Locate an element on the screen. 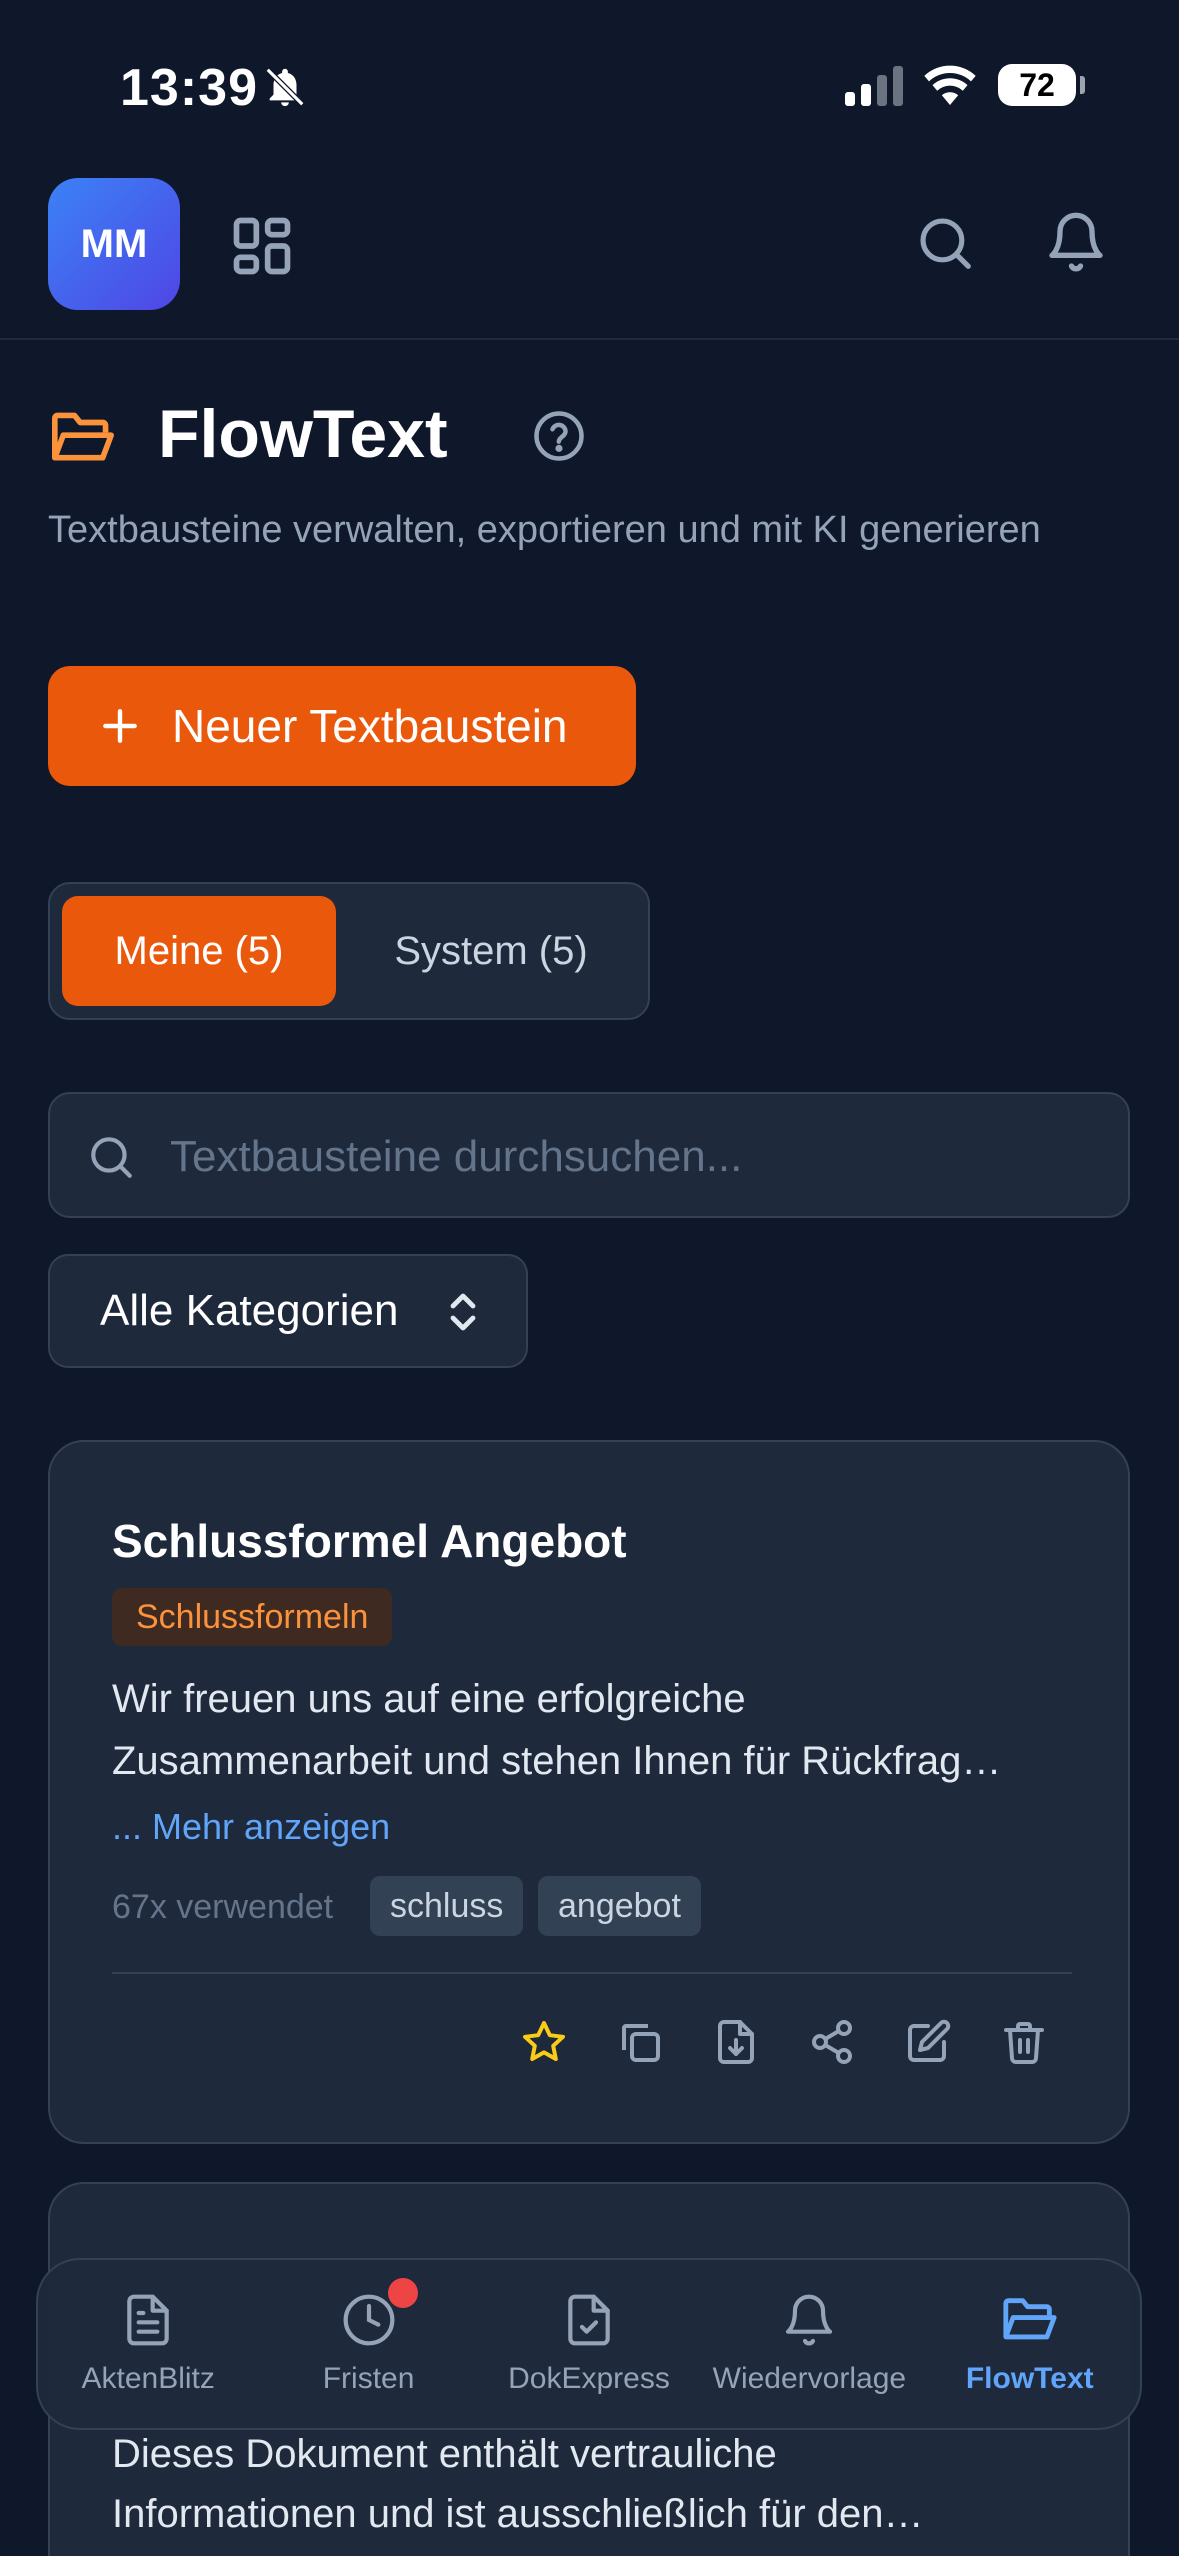 This screenshot has width=1179, height=2556. bell-off-icon is located at coordinates (285, 87).